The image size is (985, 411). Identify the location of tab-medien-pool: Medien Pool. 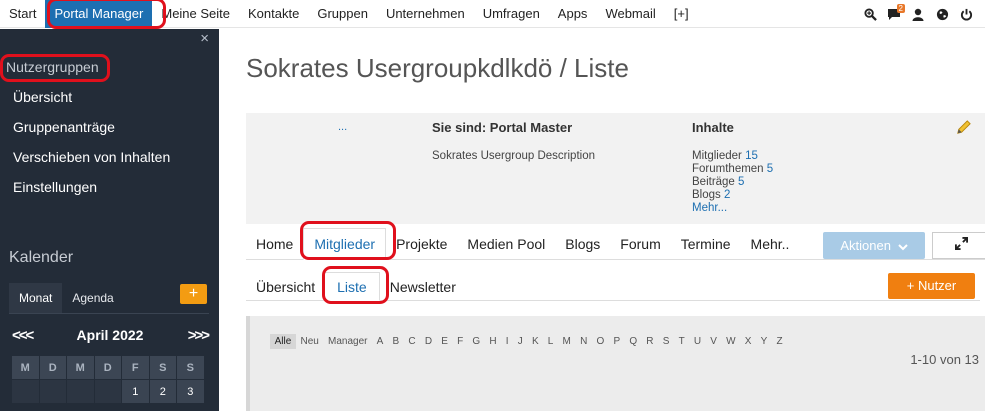
(506, 244).